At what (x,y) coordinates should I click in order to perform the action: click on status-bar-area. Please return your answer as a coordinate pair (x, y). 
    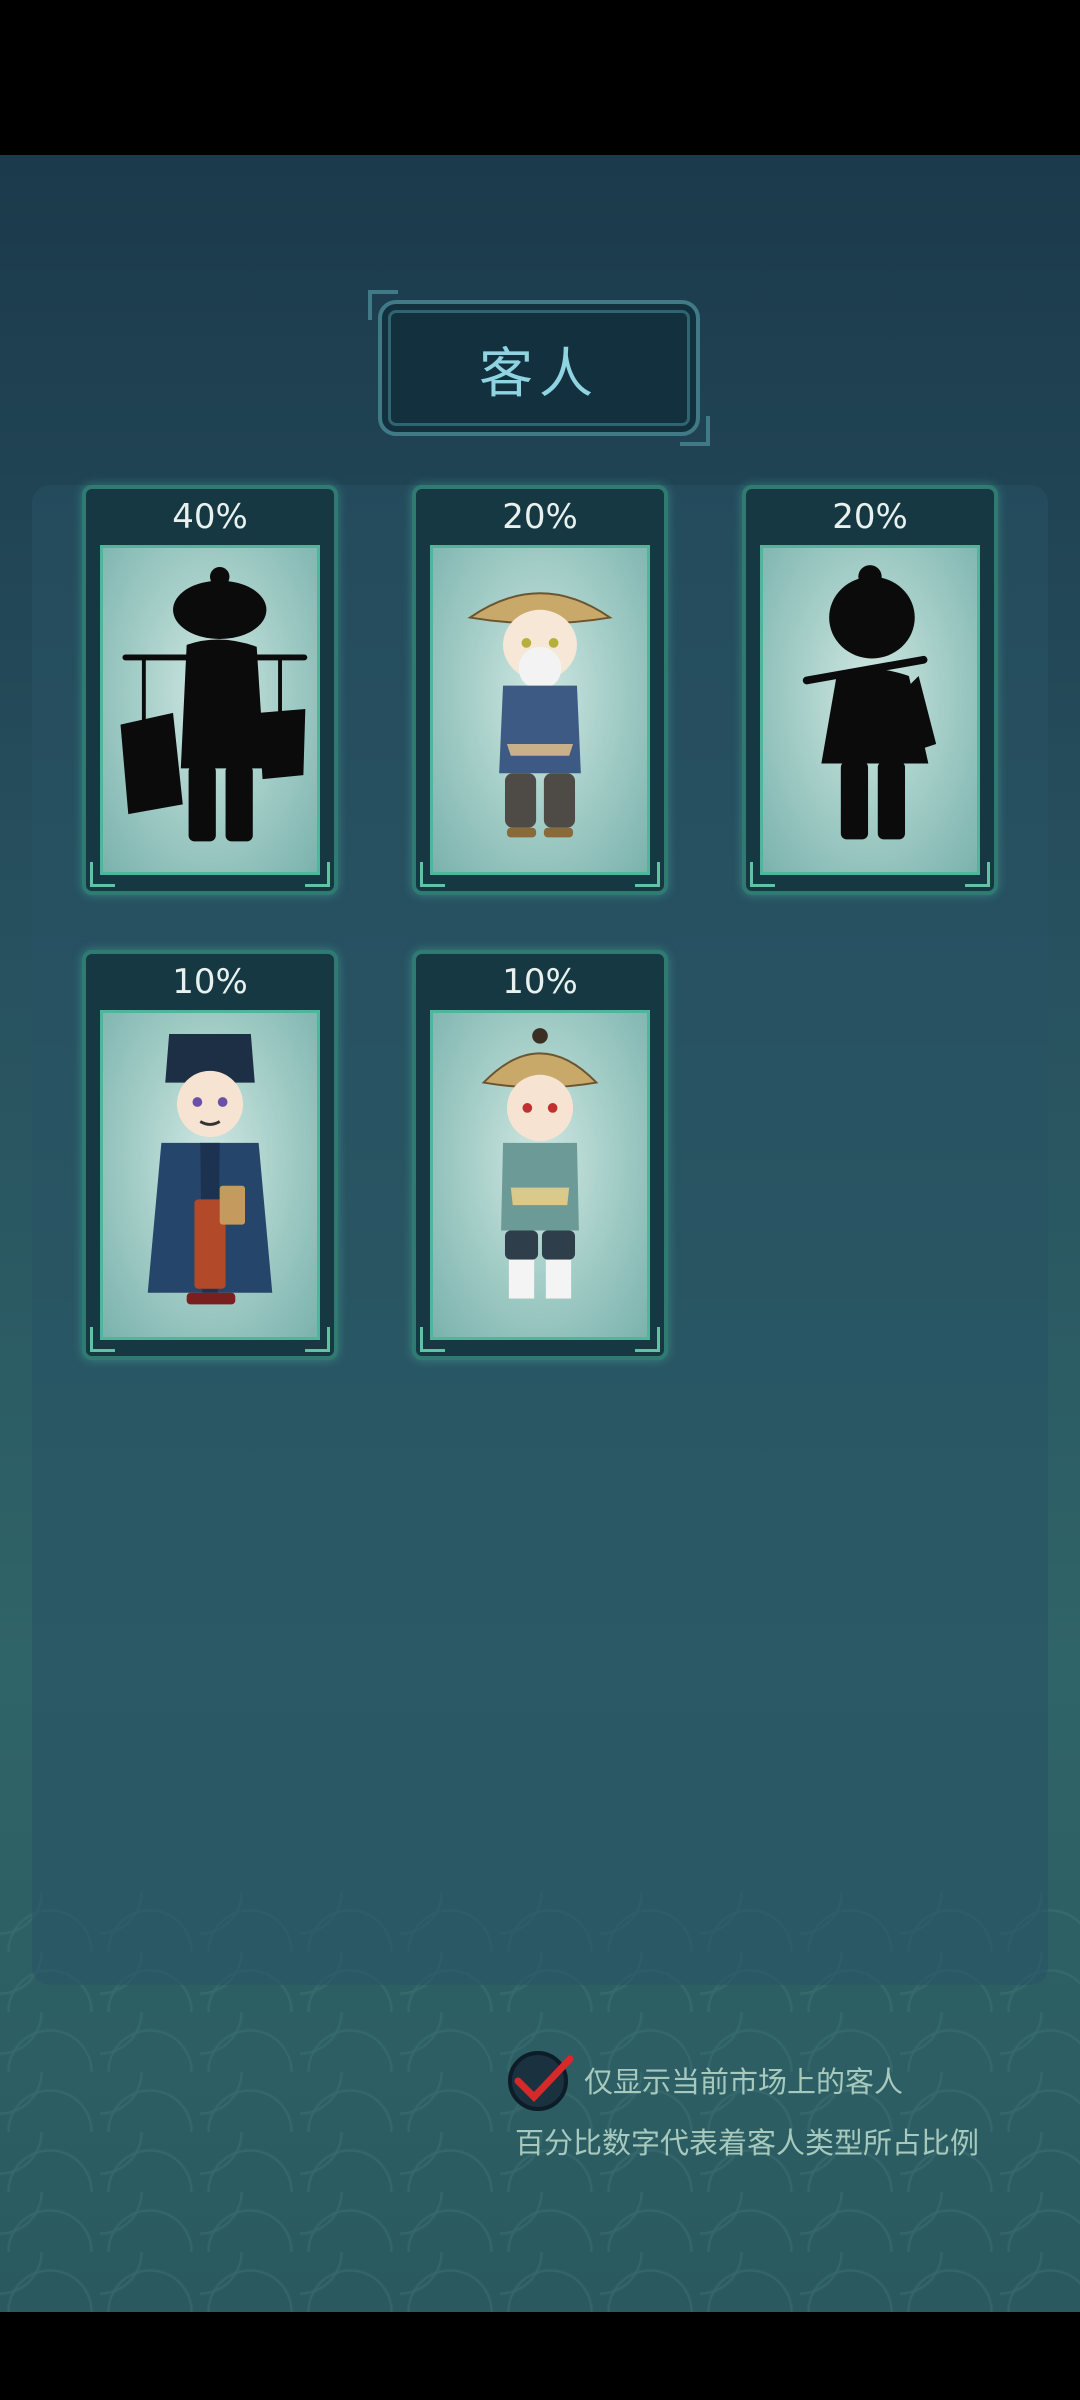
    Looking at the image, I should click on (540, 77).